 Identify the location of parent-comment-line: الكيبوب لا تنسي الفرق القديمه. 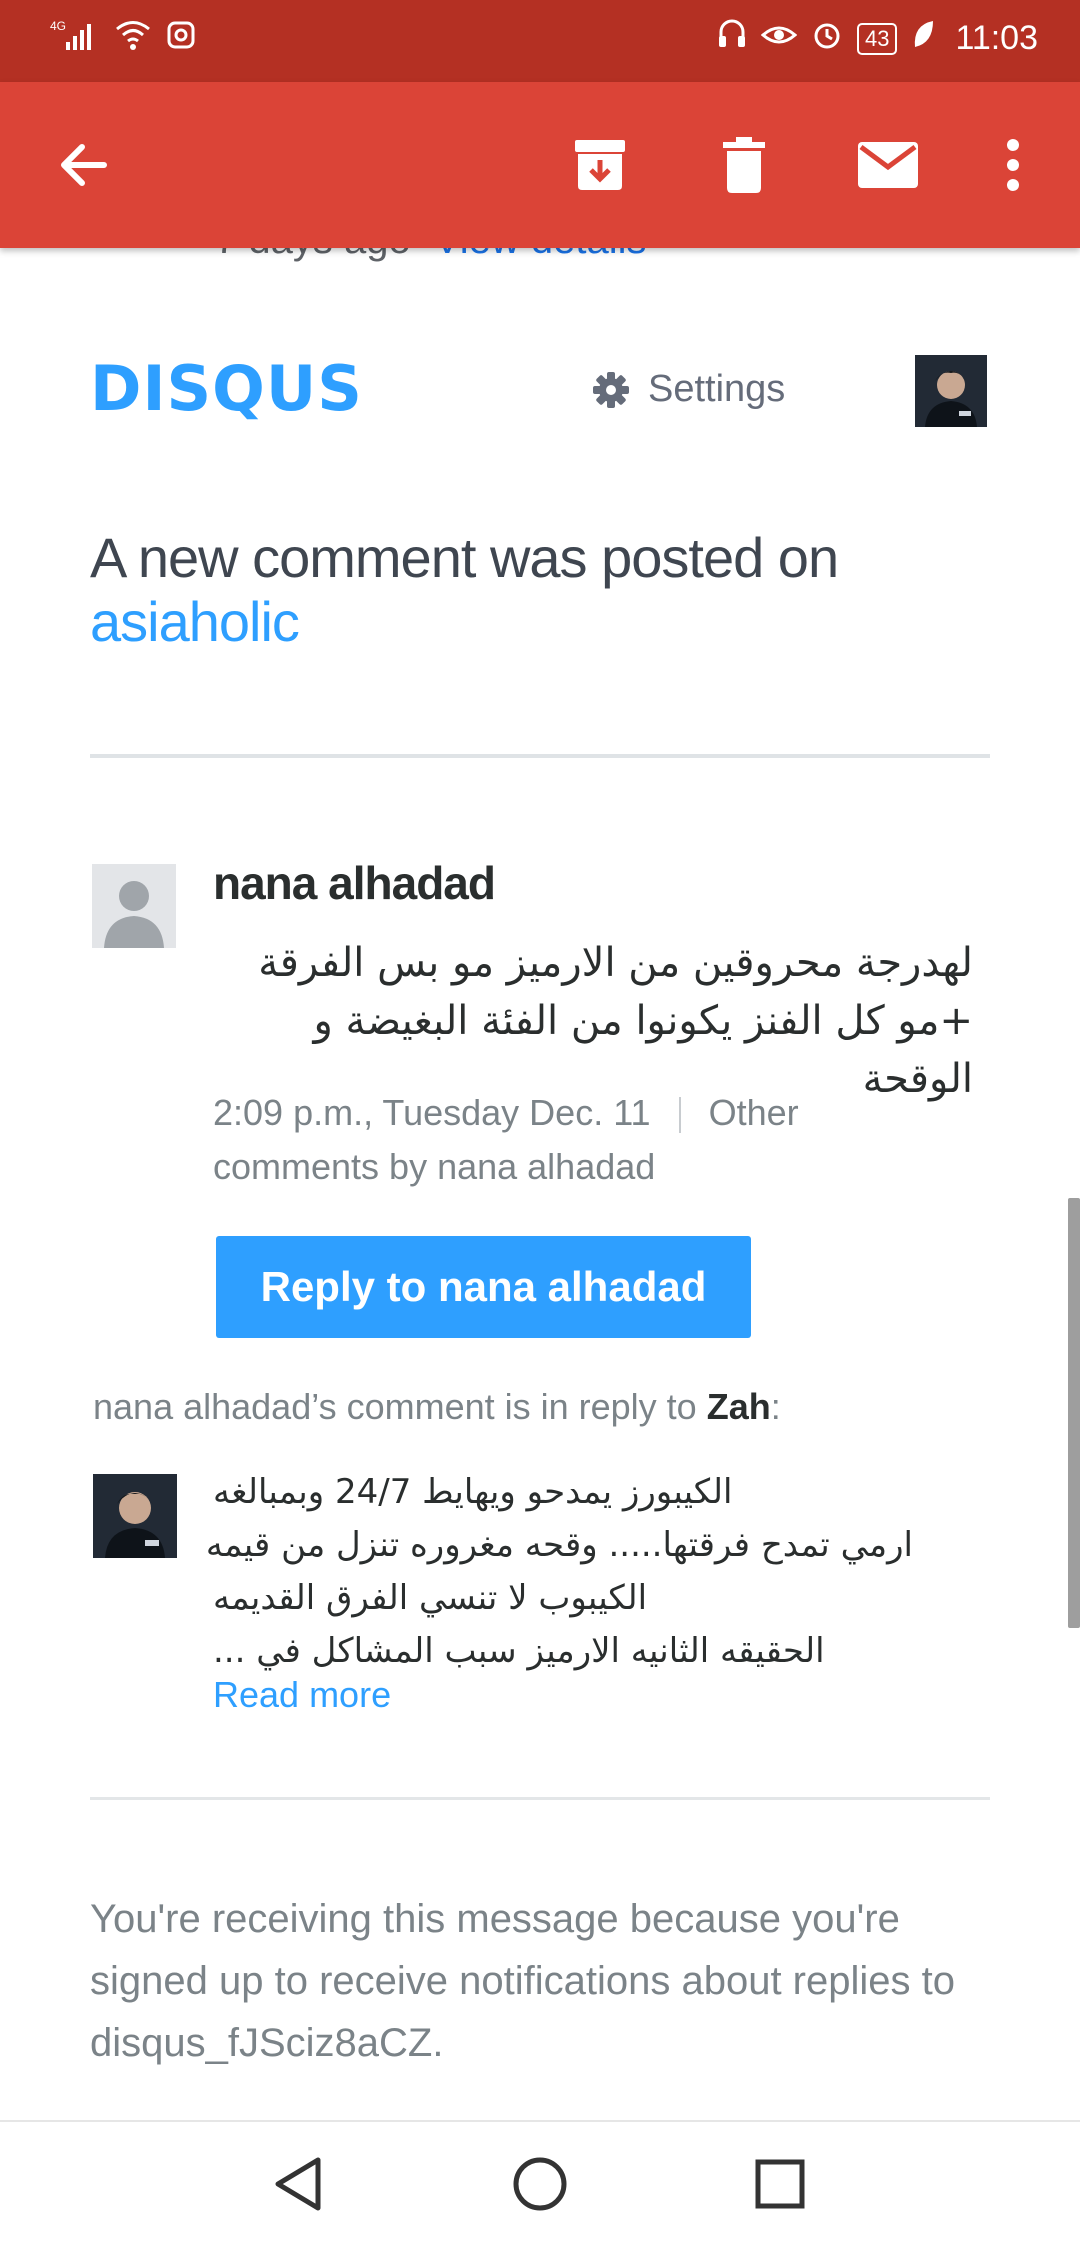
(430, 1598).